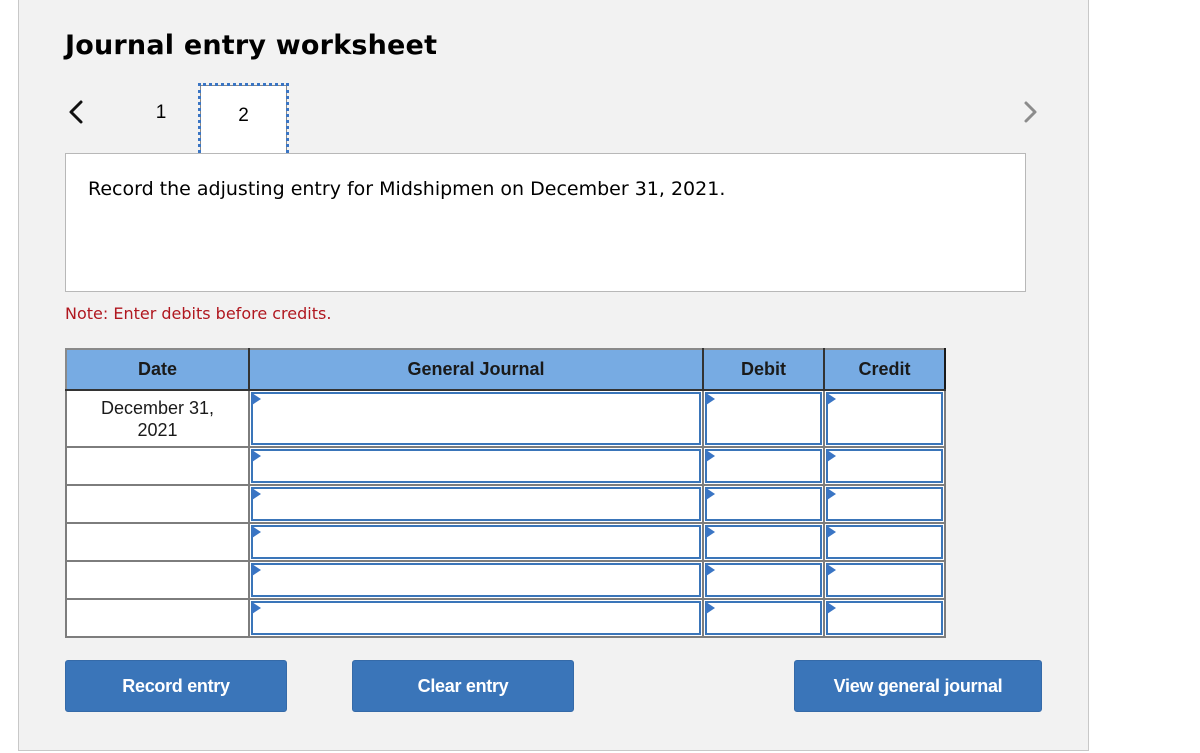 The width and height of the screenshot is (1200, 753). I want to click on table-header-row: Date General Journal Debit Credit, so click(505, 369).